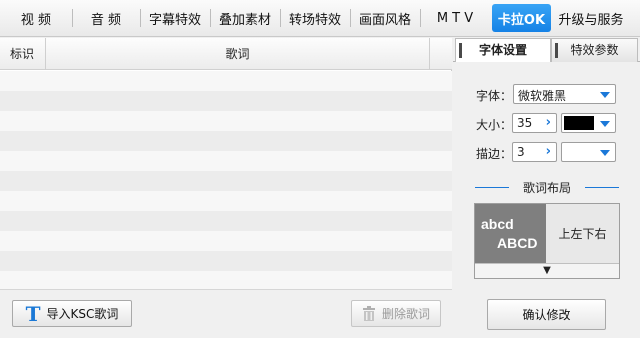 Image resolution: width=640 pixels, height=338 pixels. I want to click on size-label: 大小：, so click(494, 125).